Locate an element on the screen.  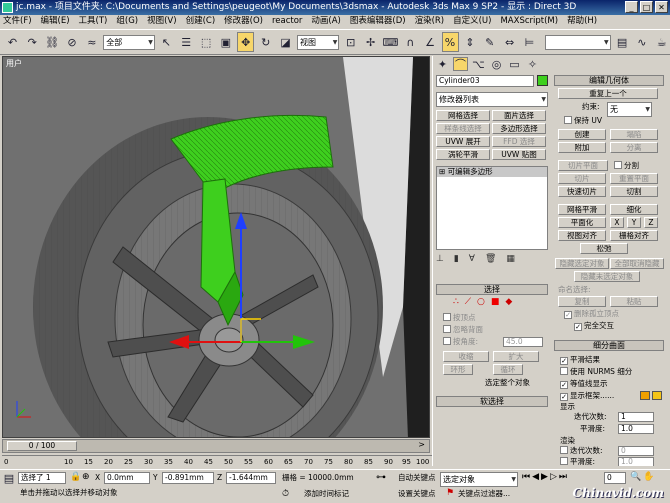
absolute-mode-icon: ⊕ is located at coordinates (86, 477).